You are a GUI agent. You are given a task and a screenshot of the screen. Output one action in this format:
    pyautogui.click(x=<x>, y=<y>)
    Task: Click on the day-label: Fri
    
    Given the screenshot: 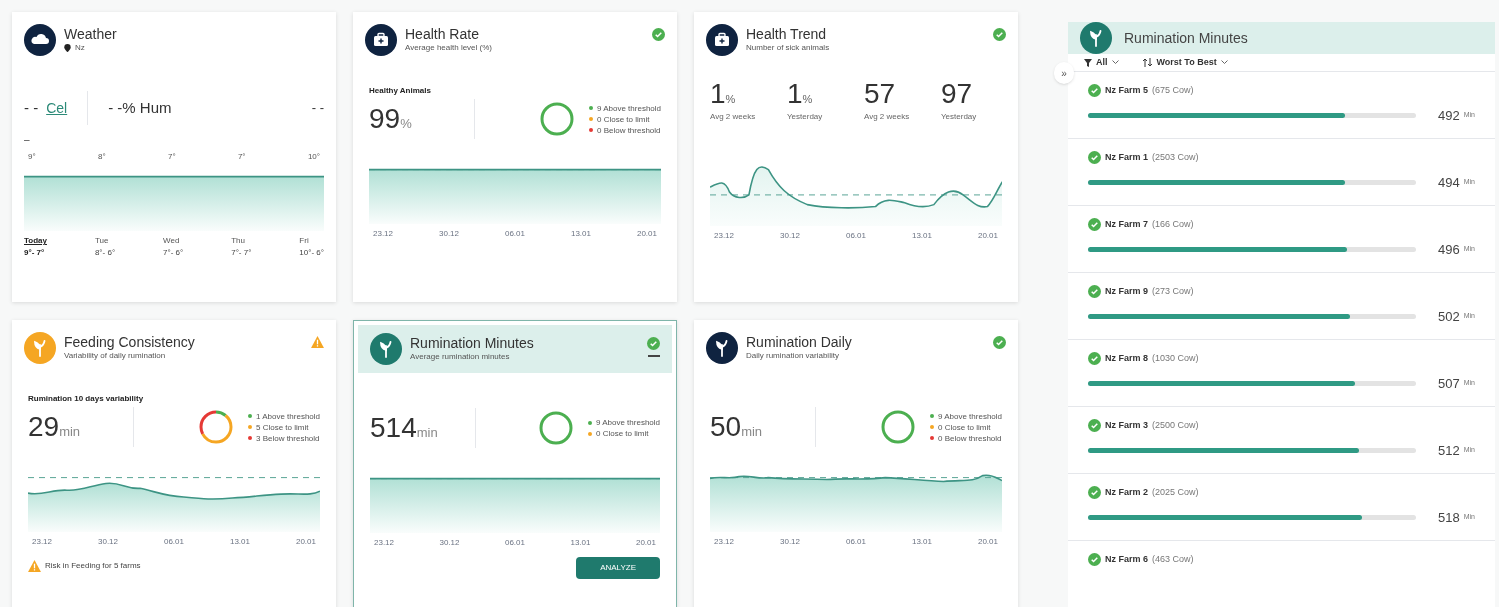 What is the action you would take?
    pyautogui.click(x=311, y=241)
    